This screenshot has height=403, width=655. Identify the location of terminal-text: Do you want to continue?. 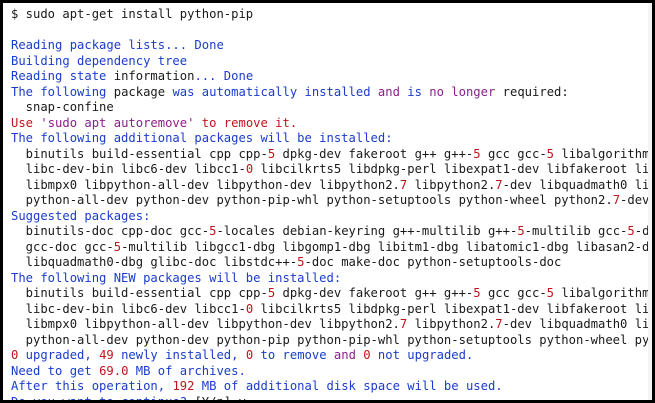
(102, 398).